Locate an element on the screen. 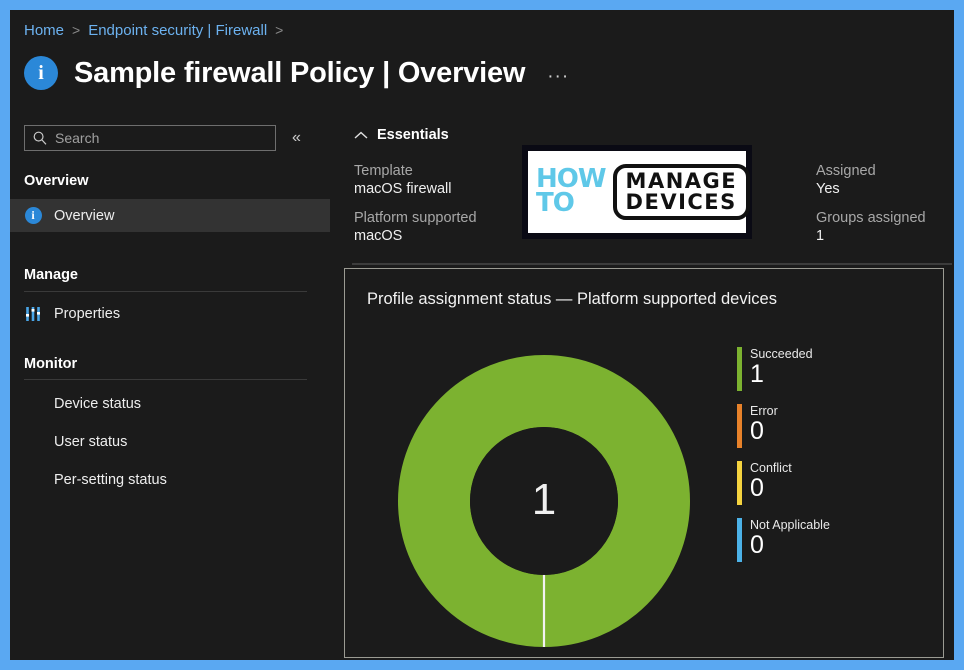 The width and height of the screenshot is (964, 670). page-title: Sample firewall Policy | Overview is located at coordinates (300, 72).